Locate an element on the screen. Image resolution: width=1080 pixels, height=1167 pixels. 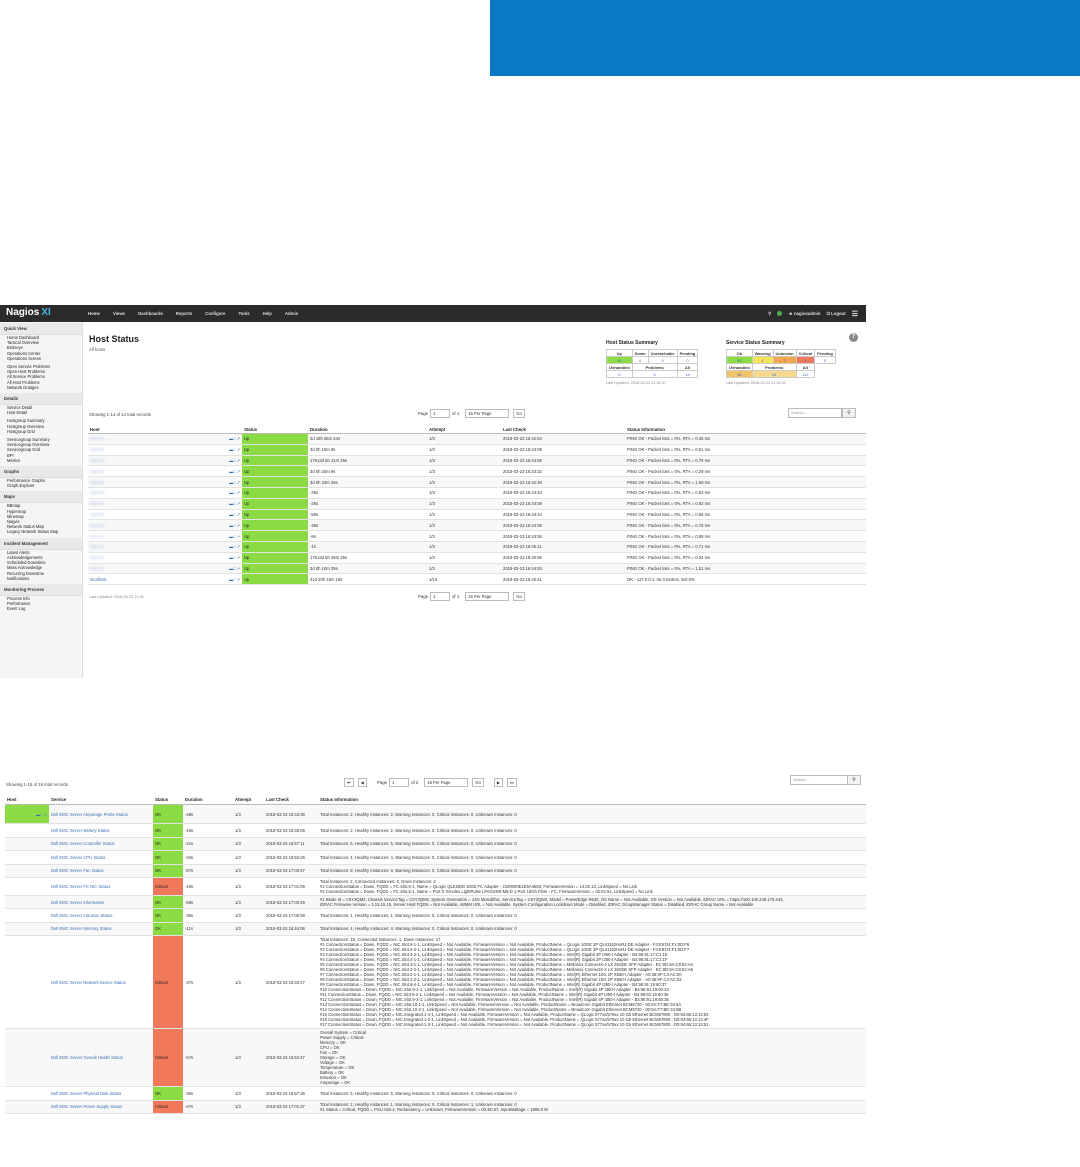
service-name-link: Dell EMC Server Controller Status is located at coordinates (101, 844).